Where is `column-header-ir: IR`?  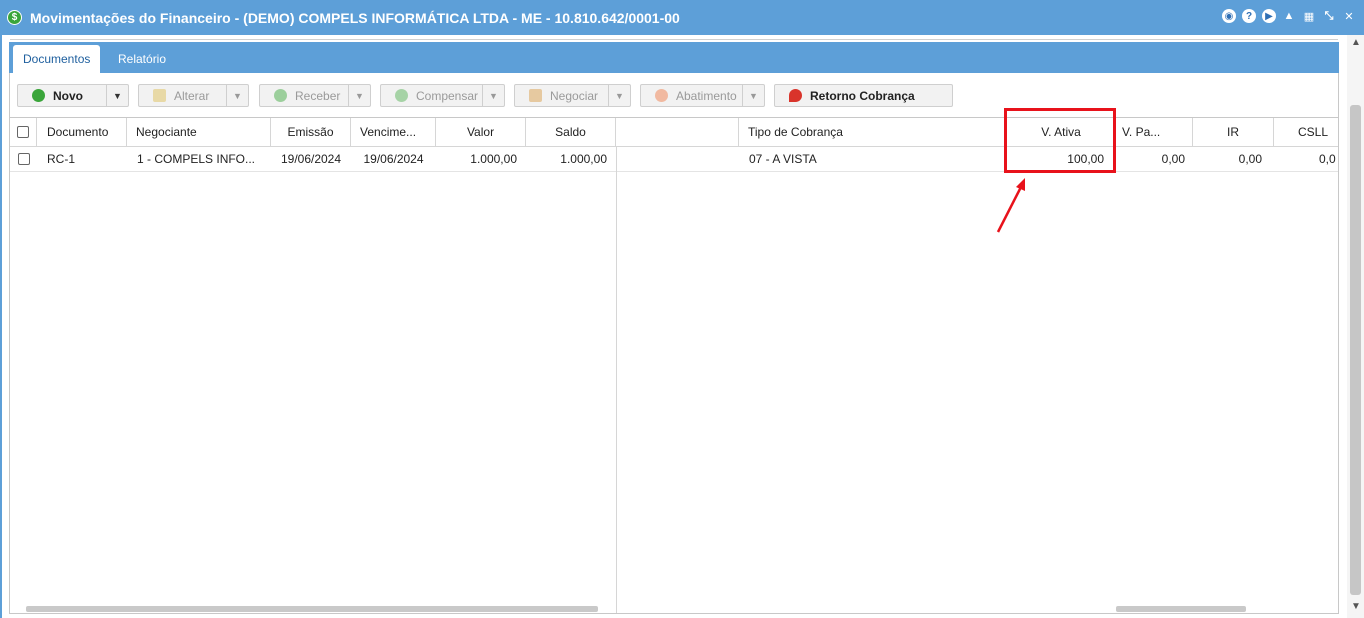 column-header-ir: IR is located at coordinates (1233, 132).